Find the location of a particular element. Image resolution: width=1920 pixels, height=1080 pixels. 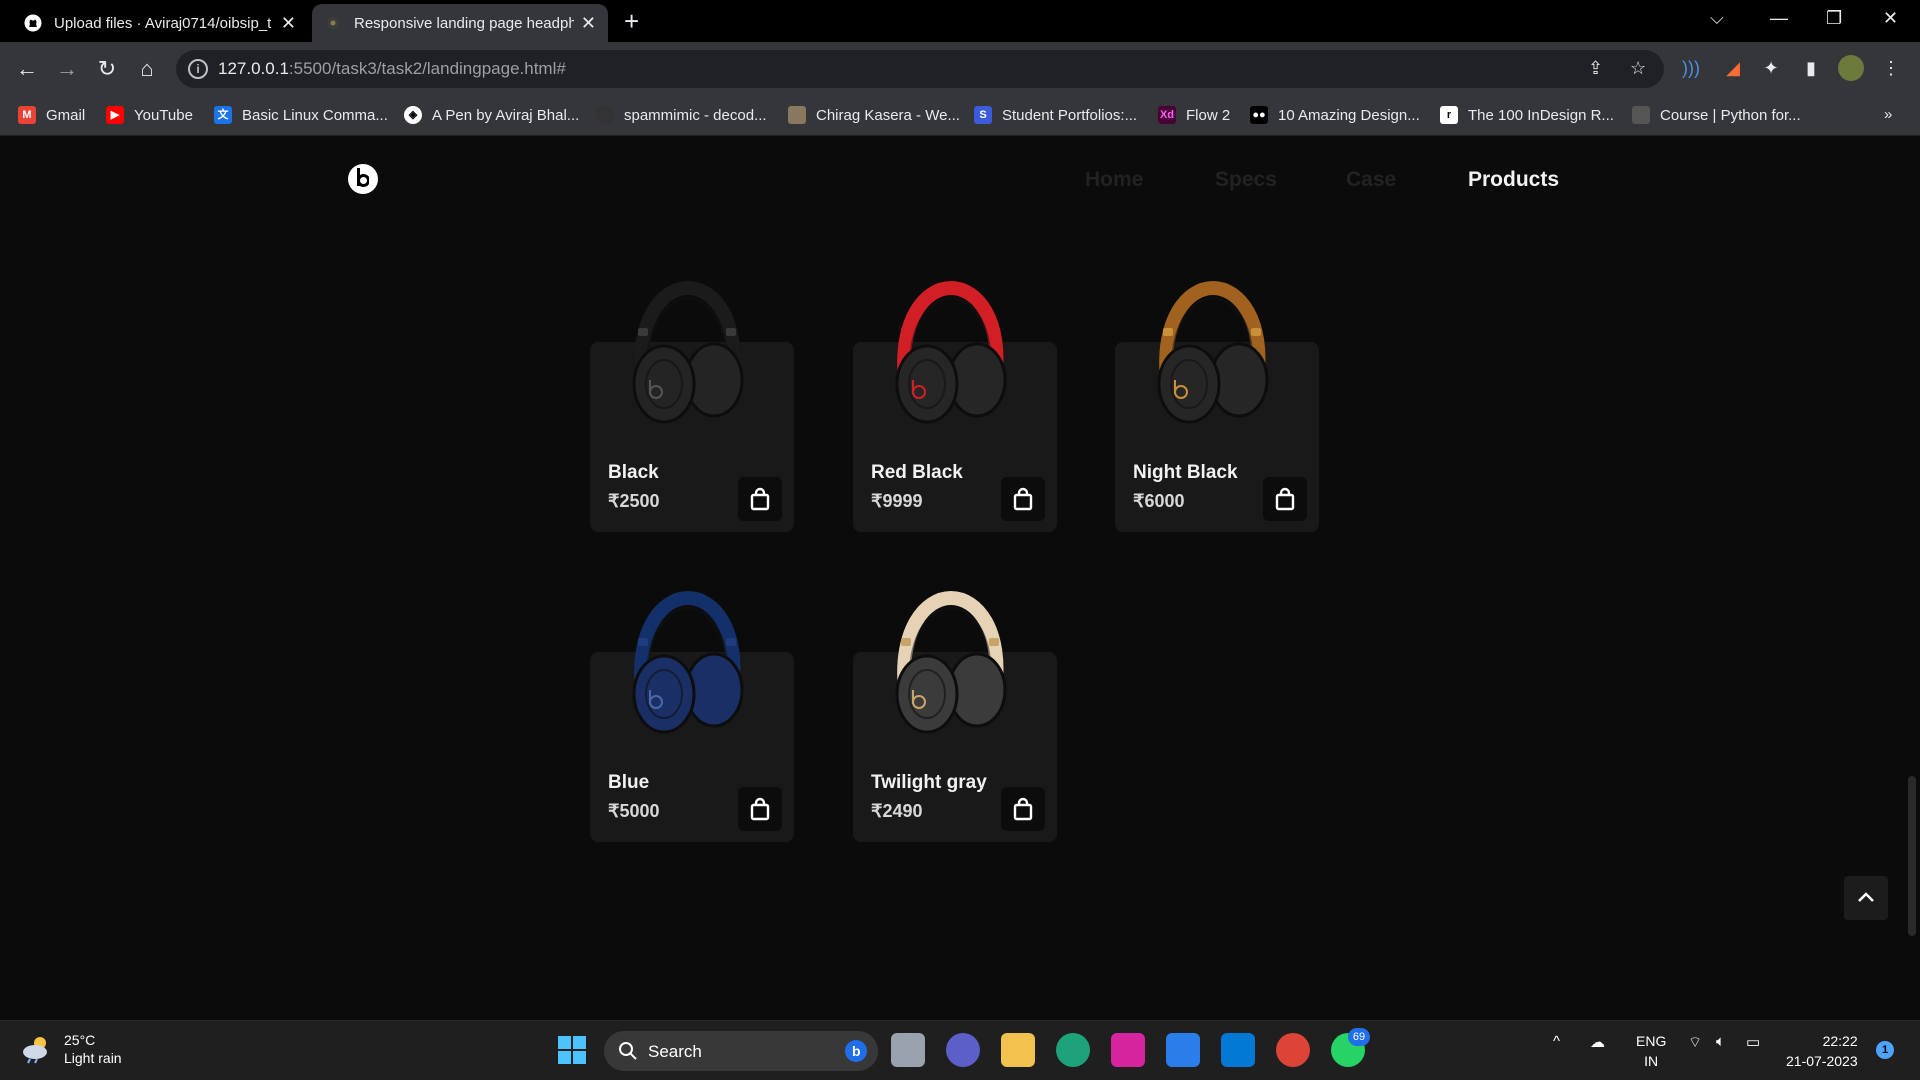

windows-start-icon is located at coordinates (572, 1050).